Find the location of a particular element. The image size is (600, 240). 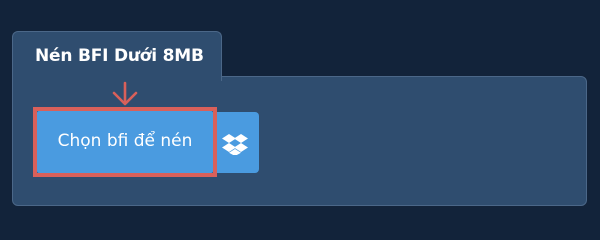

arrow-down-icon is located at coordinates (125, 93).